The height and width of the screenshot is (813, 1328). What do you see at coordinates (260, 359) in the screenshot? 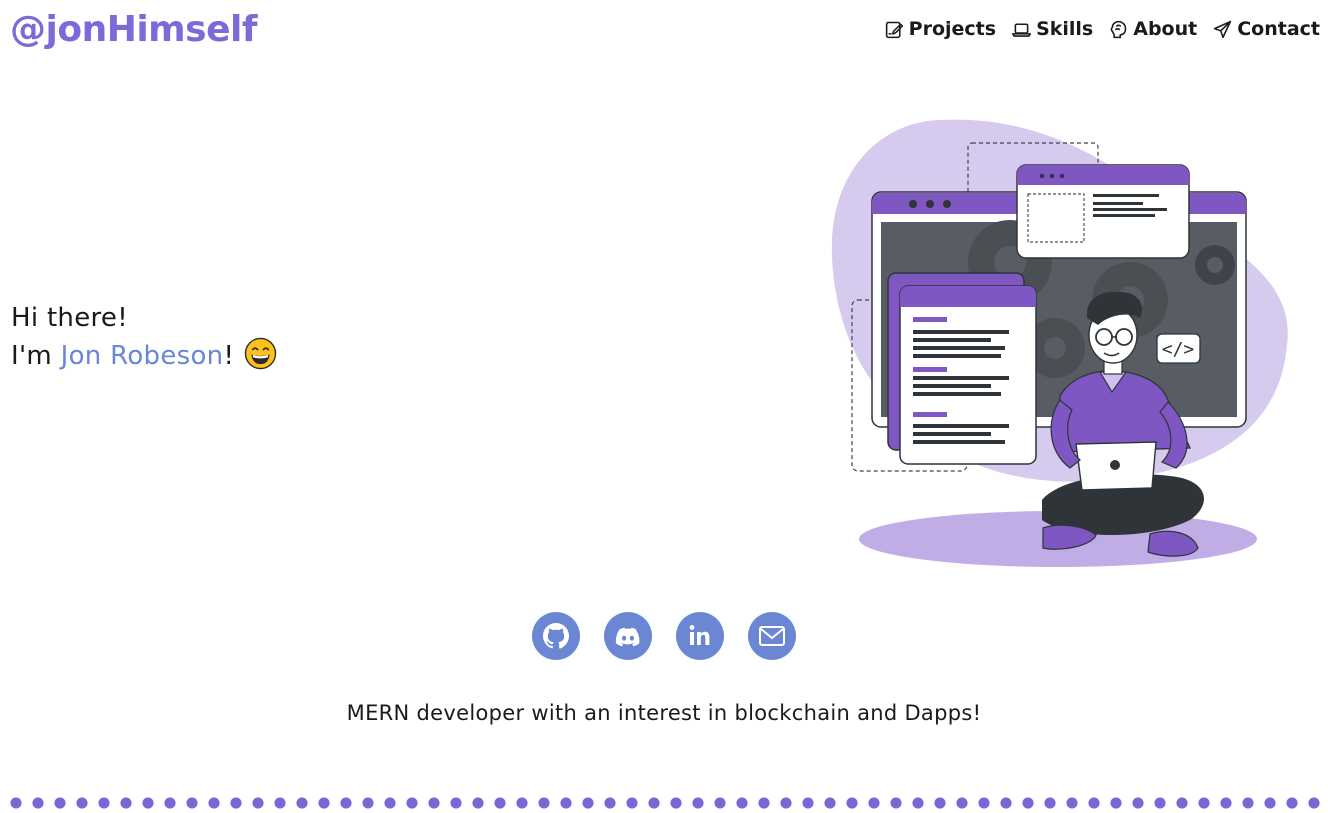
I see `grinning-face-emoji` at bounding box center [260, 359].